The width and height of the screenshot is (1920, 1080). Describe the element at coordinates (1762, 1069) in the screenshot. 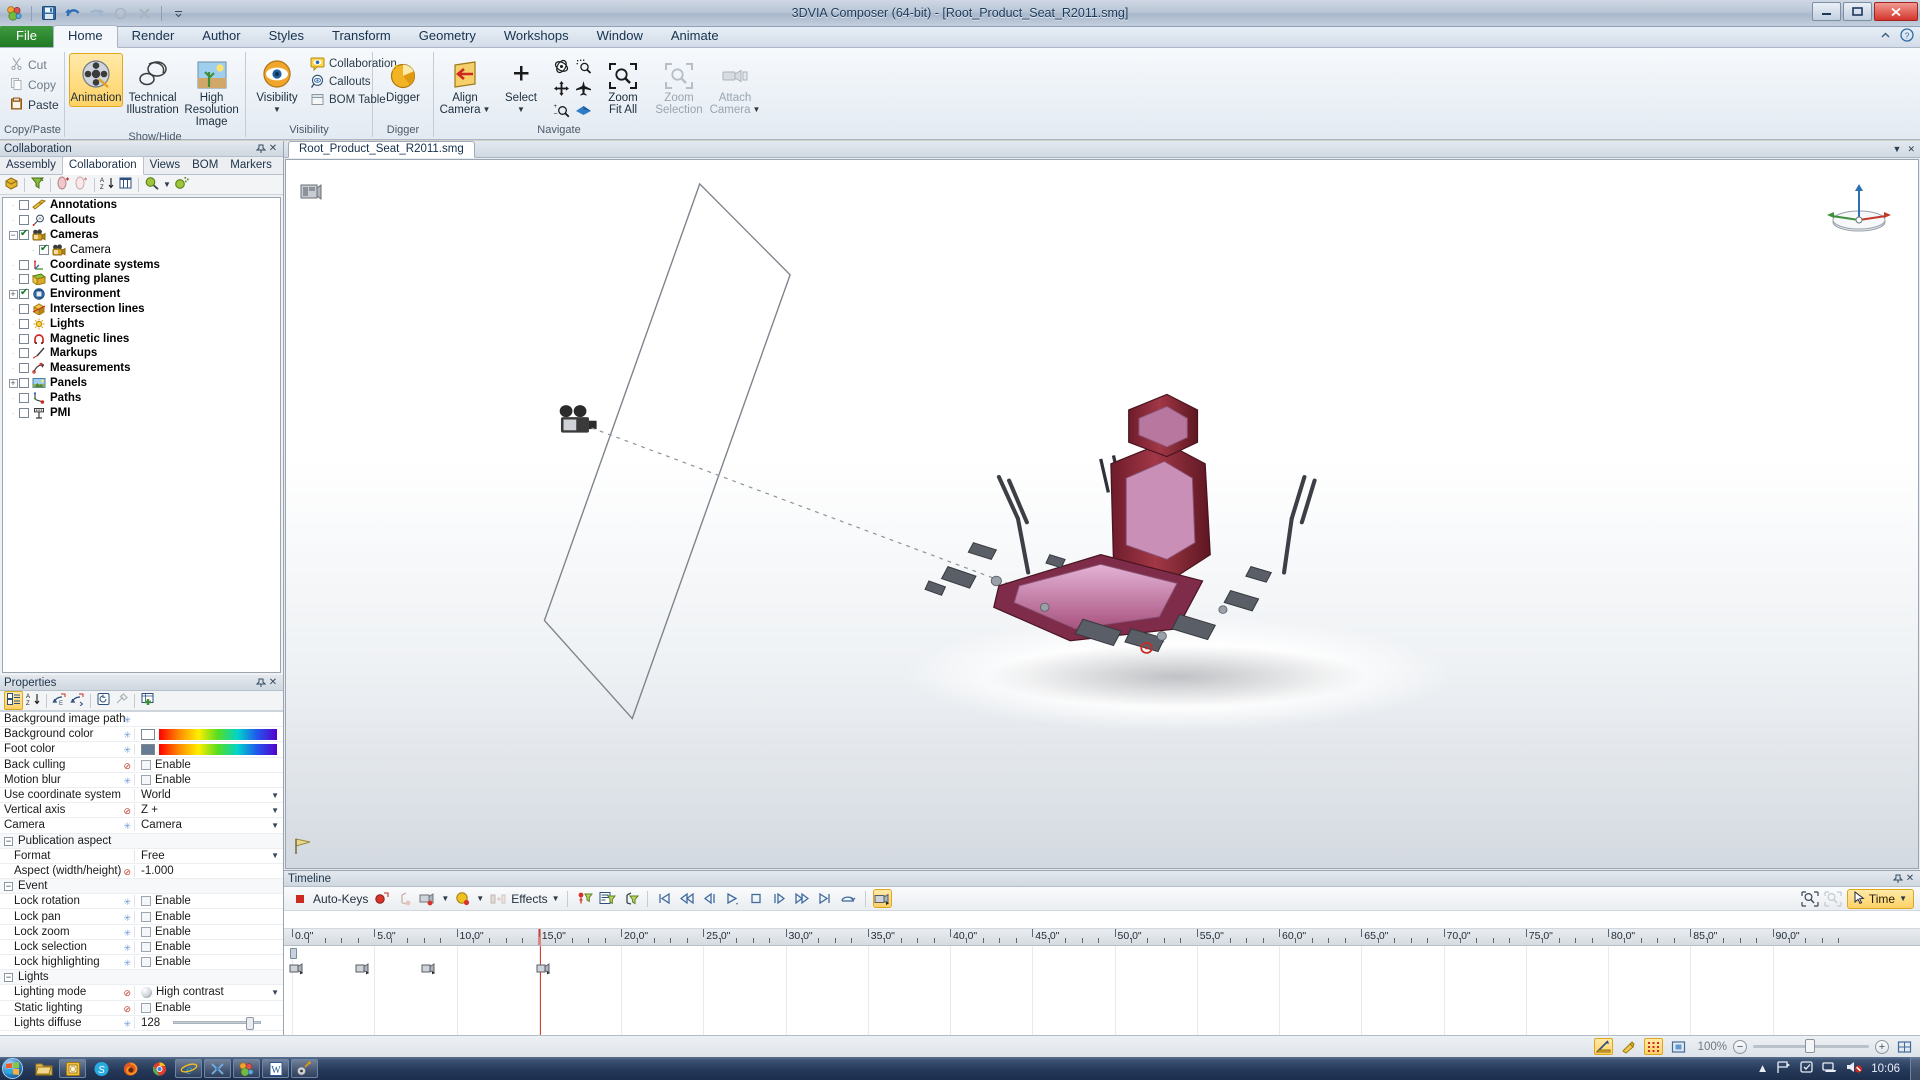

I see `show-hidden-icon: ▲` at that location.